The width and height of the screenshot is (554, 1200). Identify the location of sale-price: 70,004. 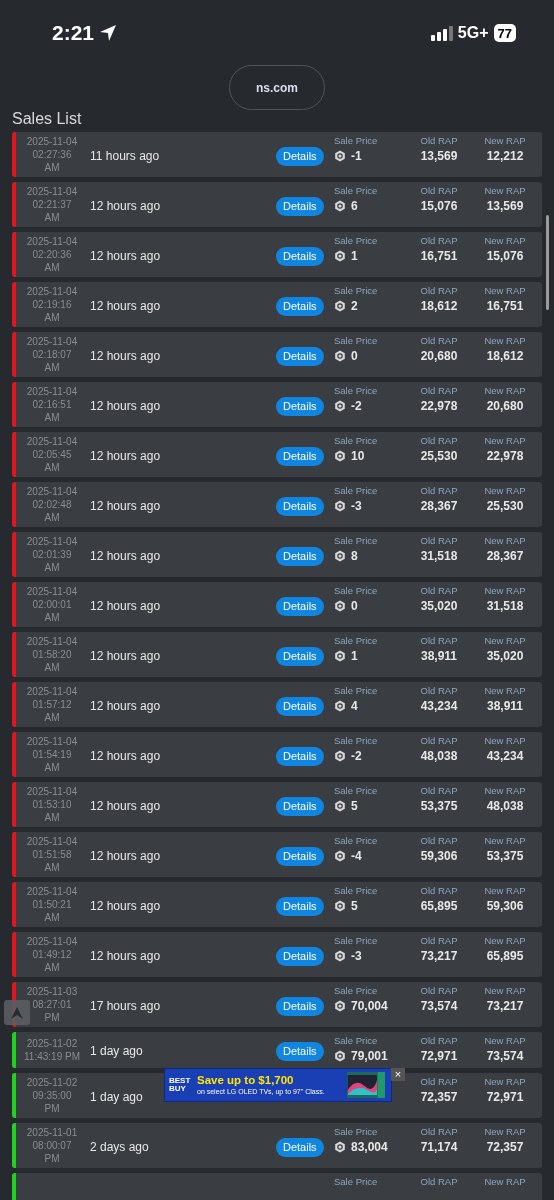
(369, 1006).